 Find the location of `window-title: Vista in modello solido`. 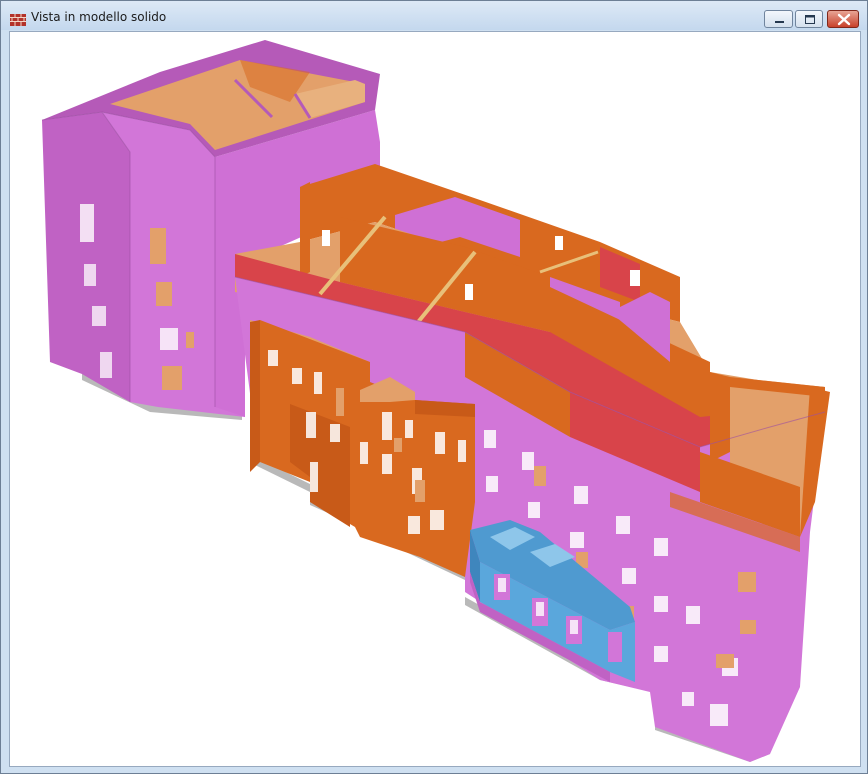

window-title: Vista in modello solido is located at coordinates (99, 17).